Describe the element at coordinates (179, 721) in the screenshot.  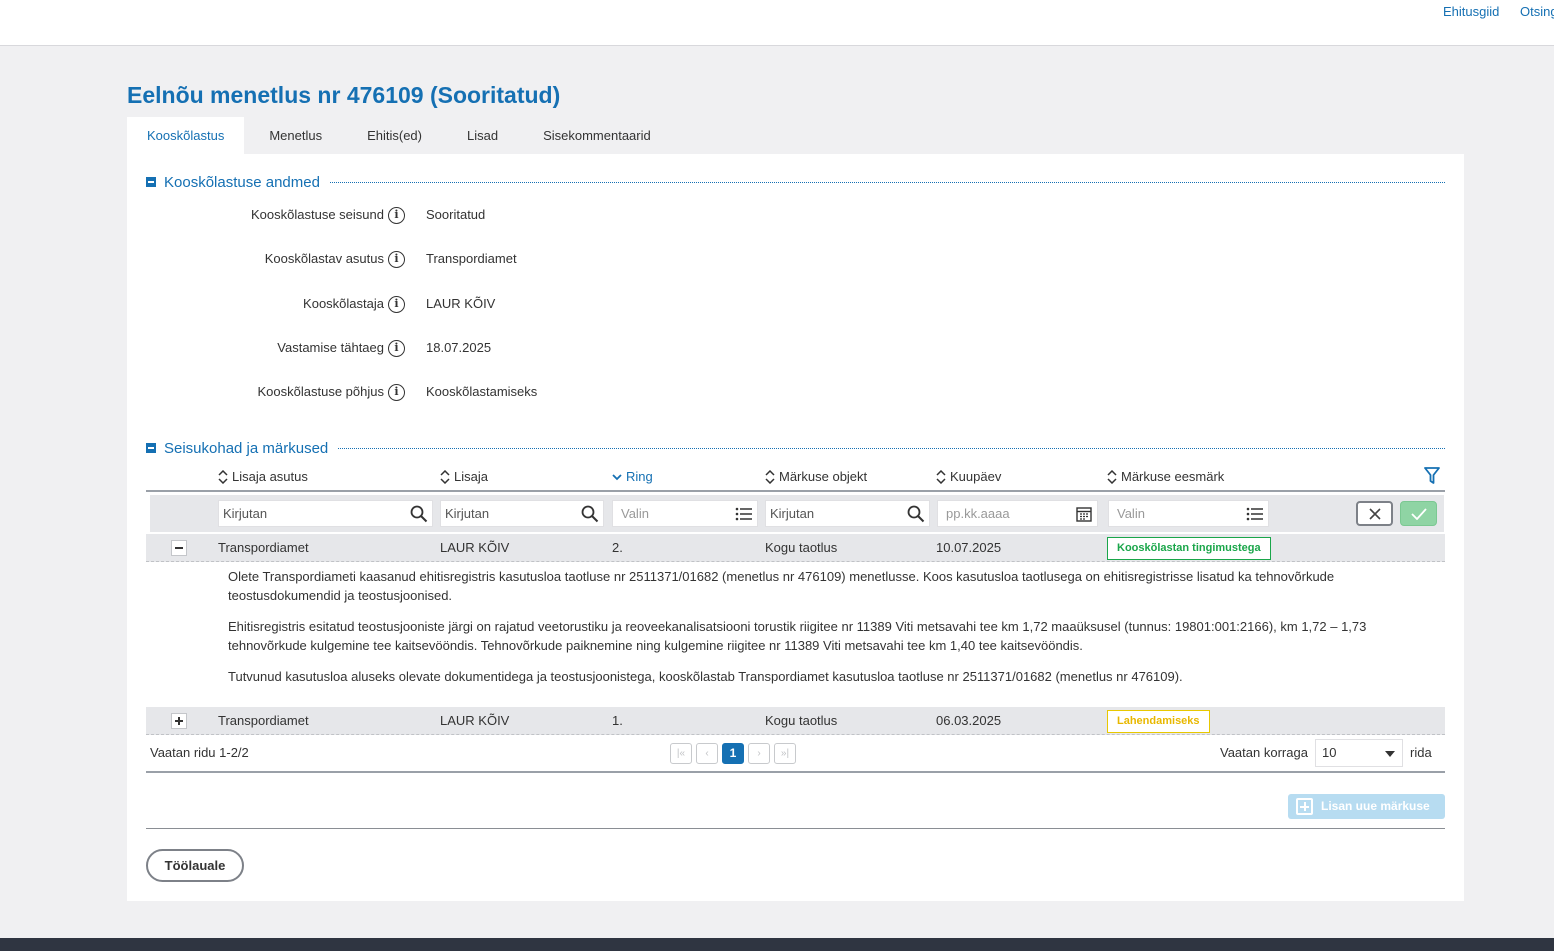
I see `expand-row-icon` at that location.